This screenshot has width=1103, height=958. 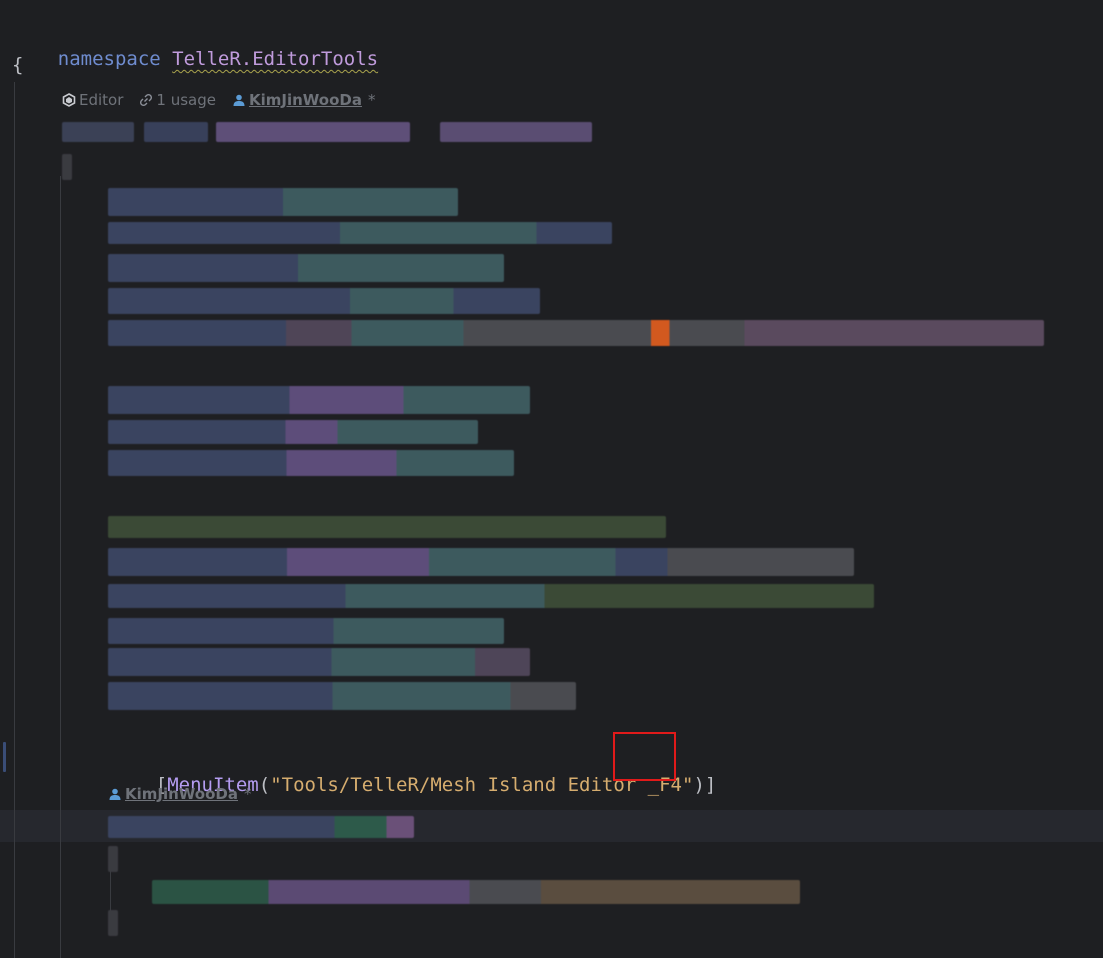 What do you see at coordinates (644, 756) in the screenshot?
I see `shortcut-highlight-box` at bounding box center [644, 756].